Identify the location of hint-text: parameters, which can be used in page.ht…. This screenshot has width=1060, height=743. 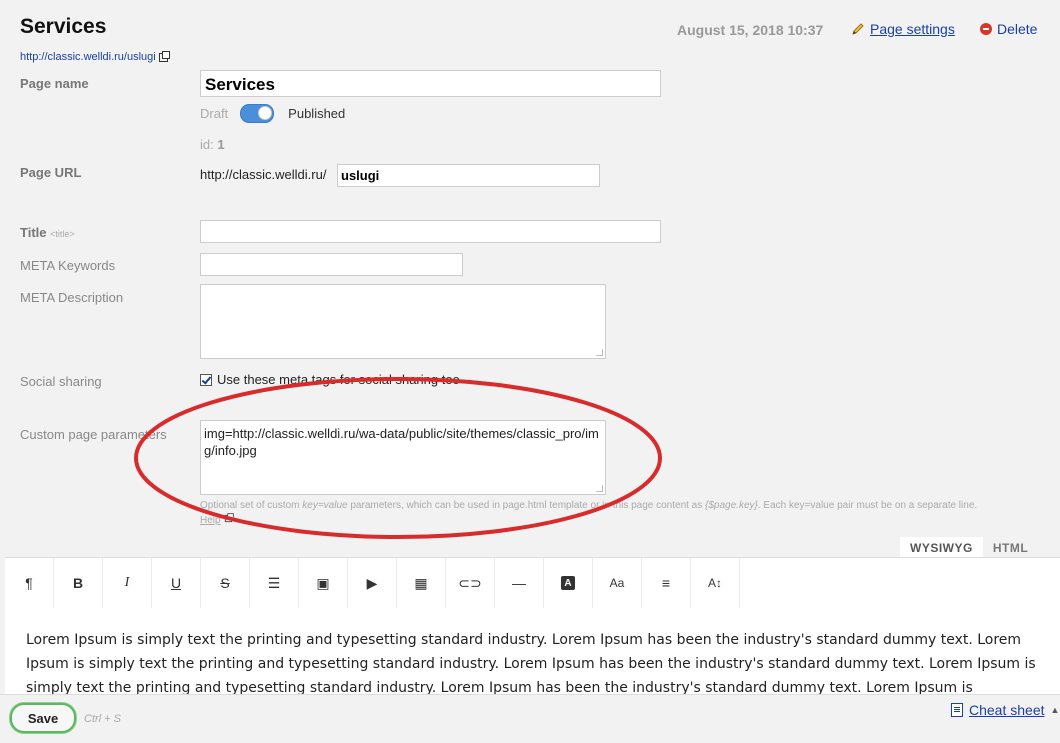
(526, 505).